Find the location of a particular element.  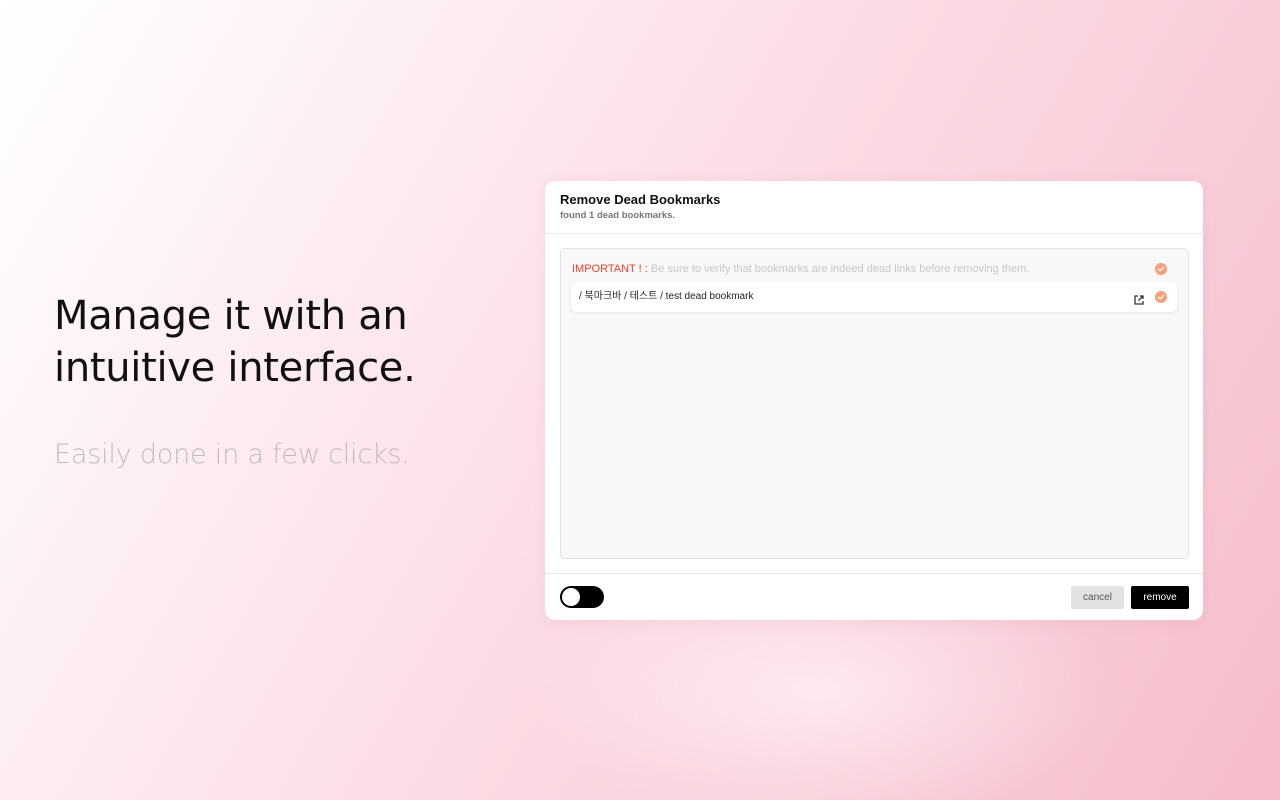

external-link-icon is located at coordinates (1139, 298).